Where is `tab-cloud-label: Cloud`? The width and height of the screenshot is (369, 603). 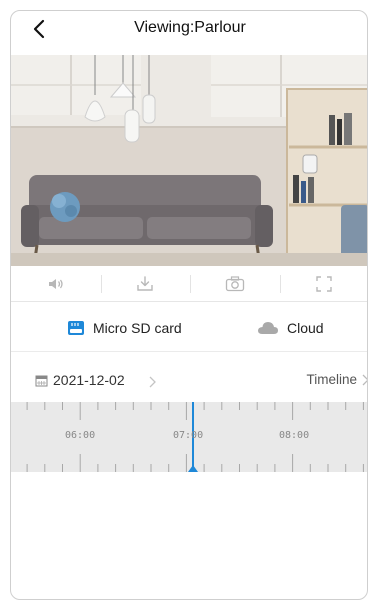 tab-cloud-label: Cloud is located at coordinates (305, 328).